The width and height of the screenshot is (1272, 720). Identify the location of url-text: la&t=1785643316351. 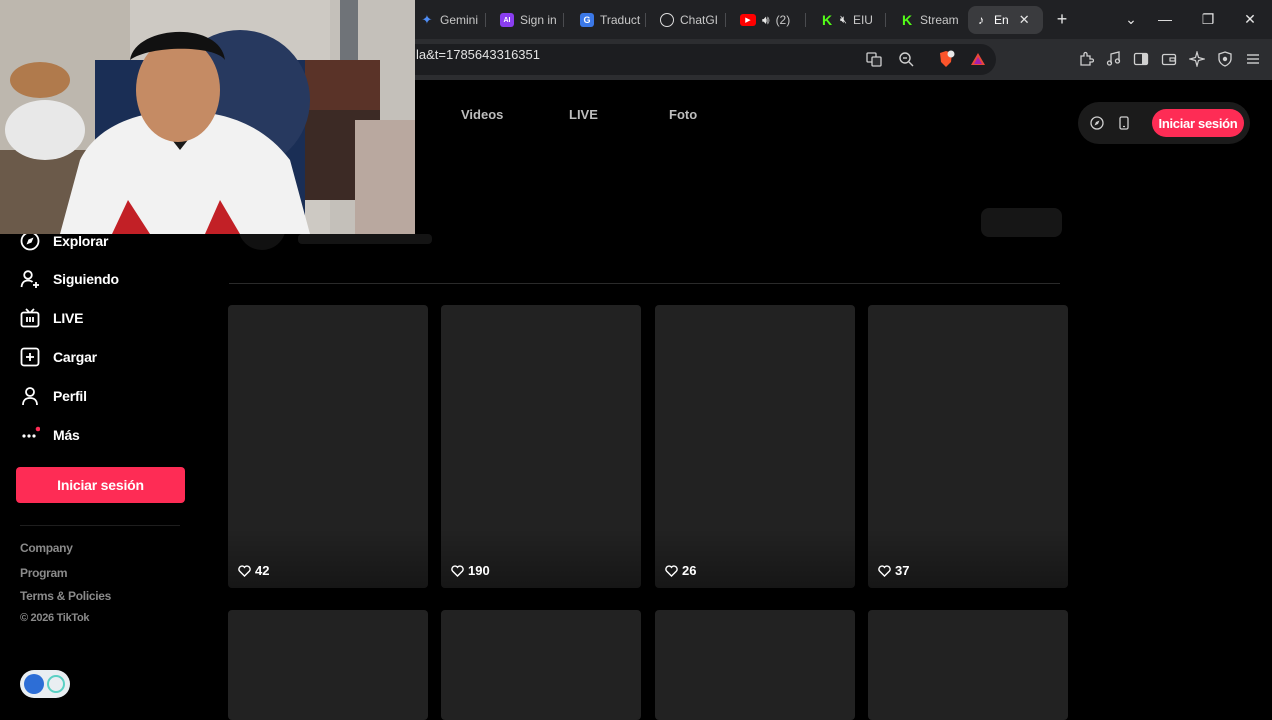
(478, 54).